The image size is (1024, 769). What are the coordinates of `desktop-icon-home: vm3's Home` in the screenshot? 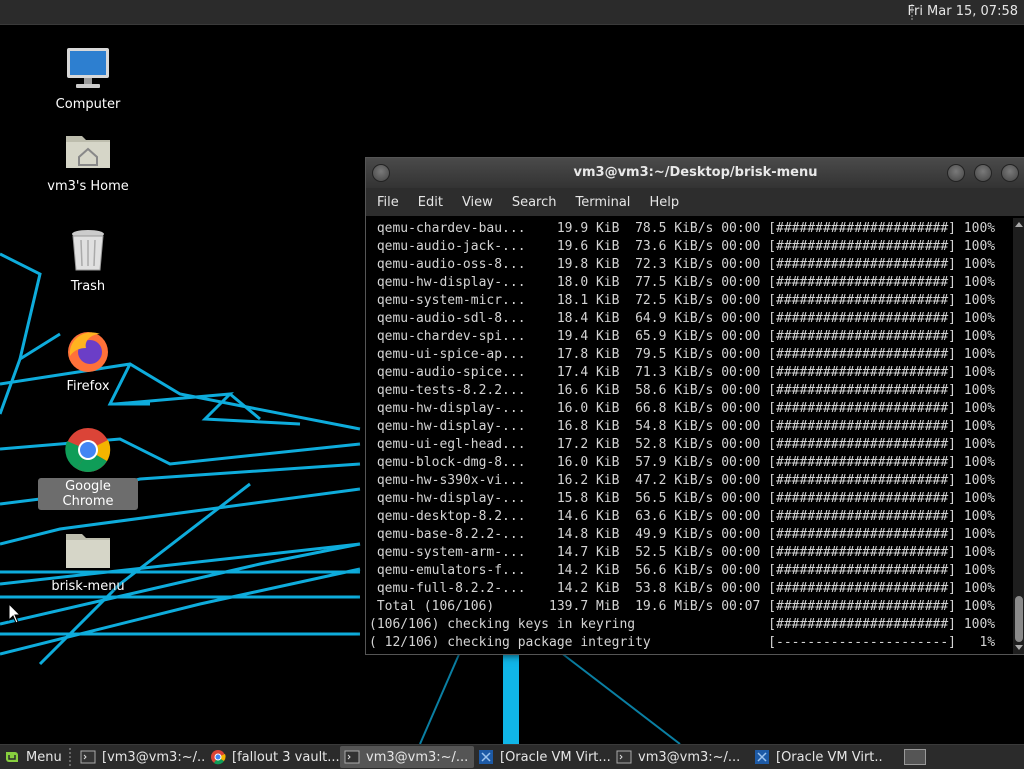 It's located at (88, 160).